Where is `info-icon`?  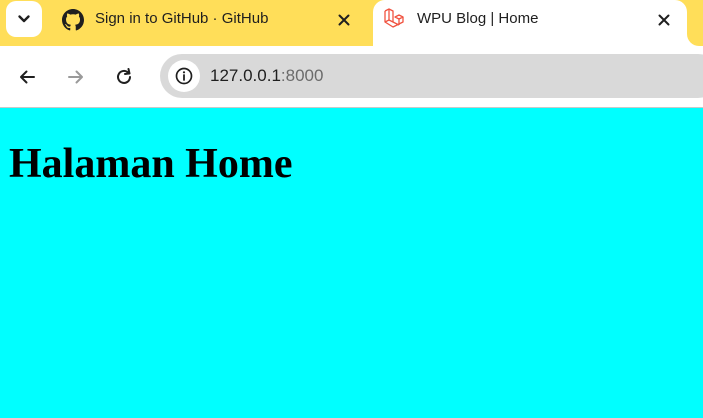
info-icon is located at coordinates (184, 76).